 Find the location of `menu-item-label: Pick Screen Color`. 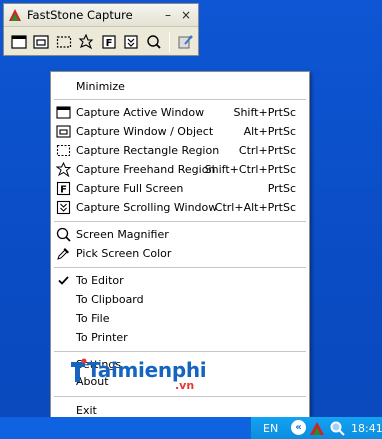

menu-item-label: Pick Screen Color is located at coordinates (124, 253).